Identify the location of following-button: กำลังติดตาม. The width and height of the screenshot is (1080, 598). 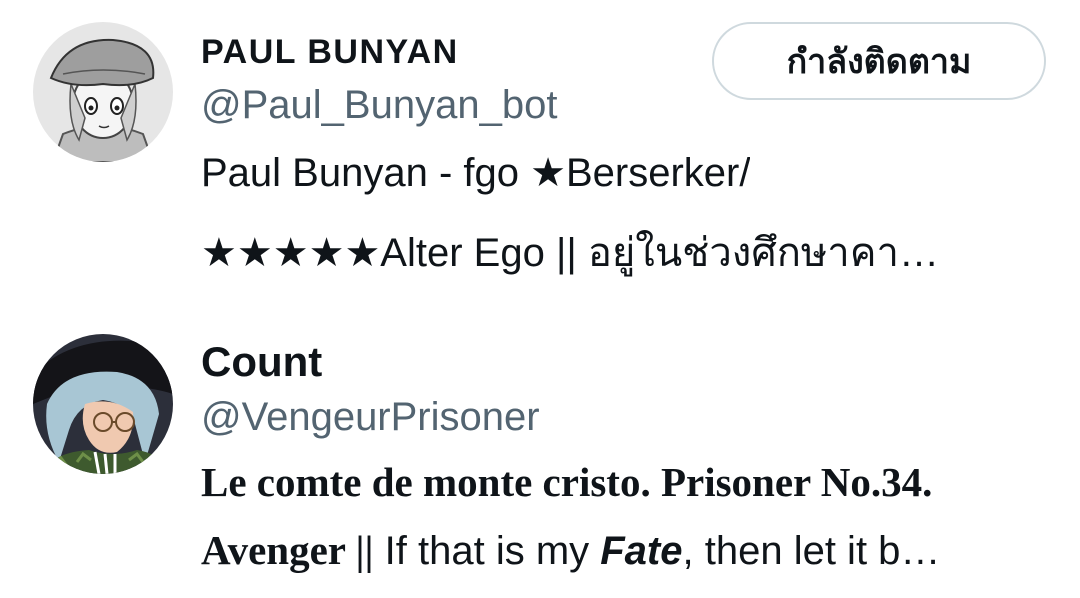
(879, 61).